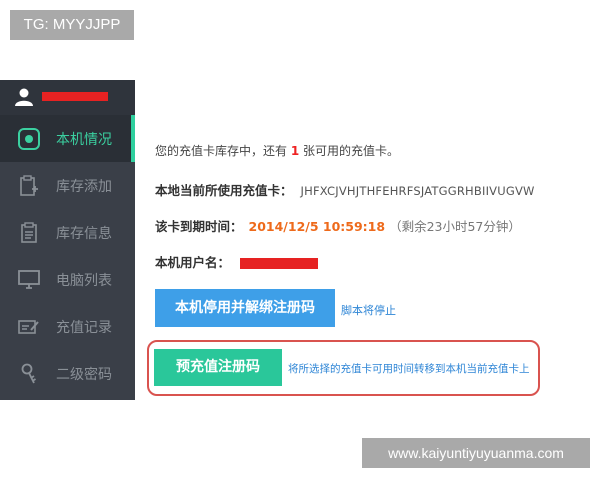 This screenshot has width=600, height=480. Describe the element at coordinates (84, 186) in the screenshot. I see `sidebar-item-label: 库存添加` at that location.